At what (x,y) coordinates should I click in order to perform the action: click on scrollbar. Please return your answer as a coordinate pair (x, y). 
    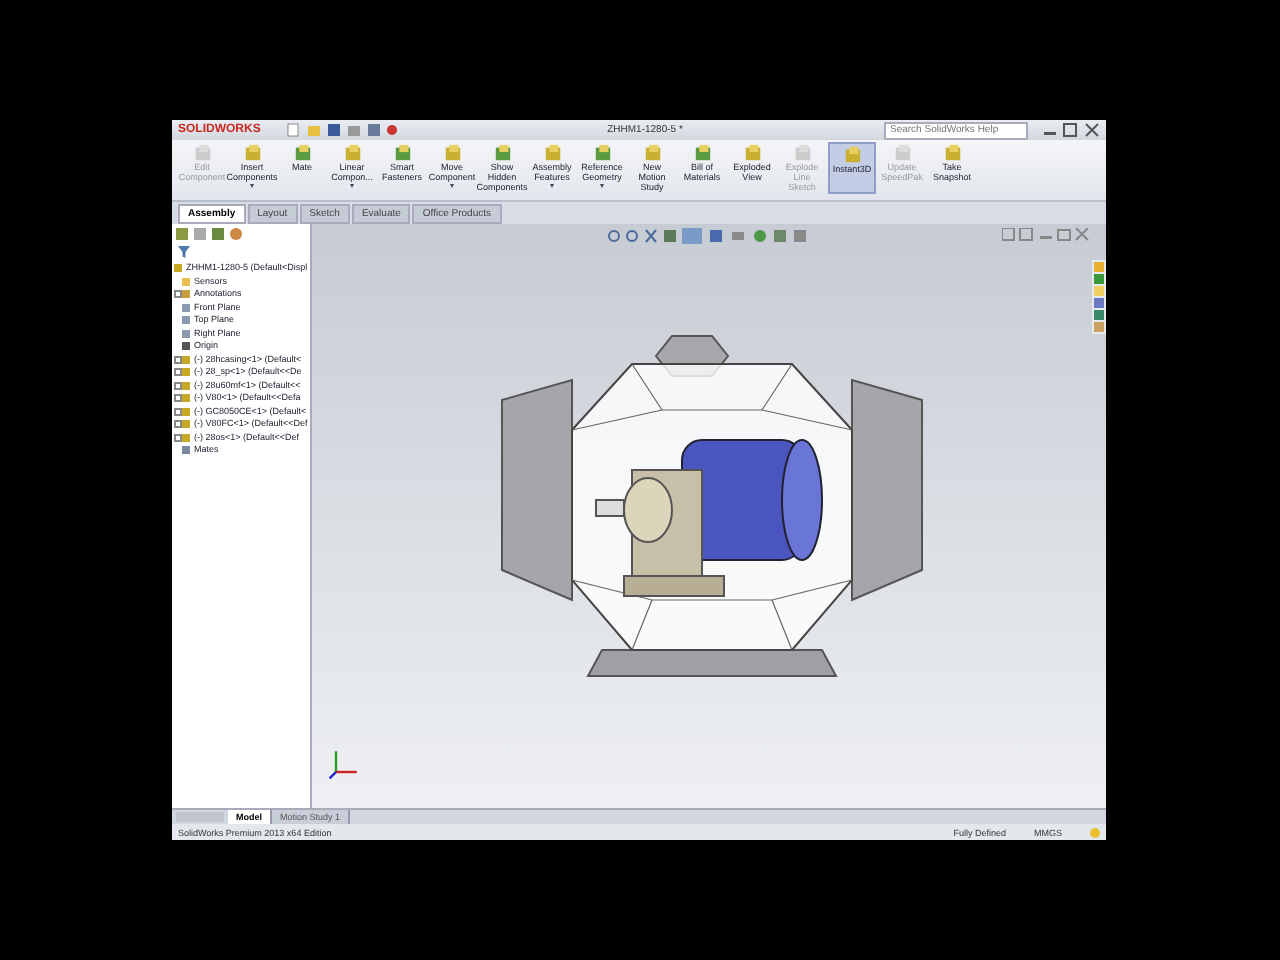
    Looking at the image, I should click on (200, 817).